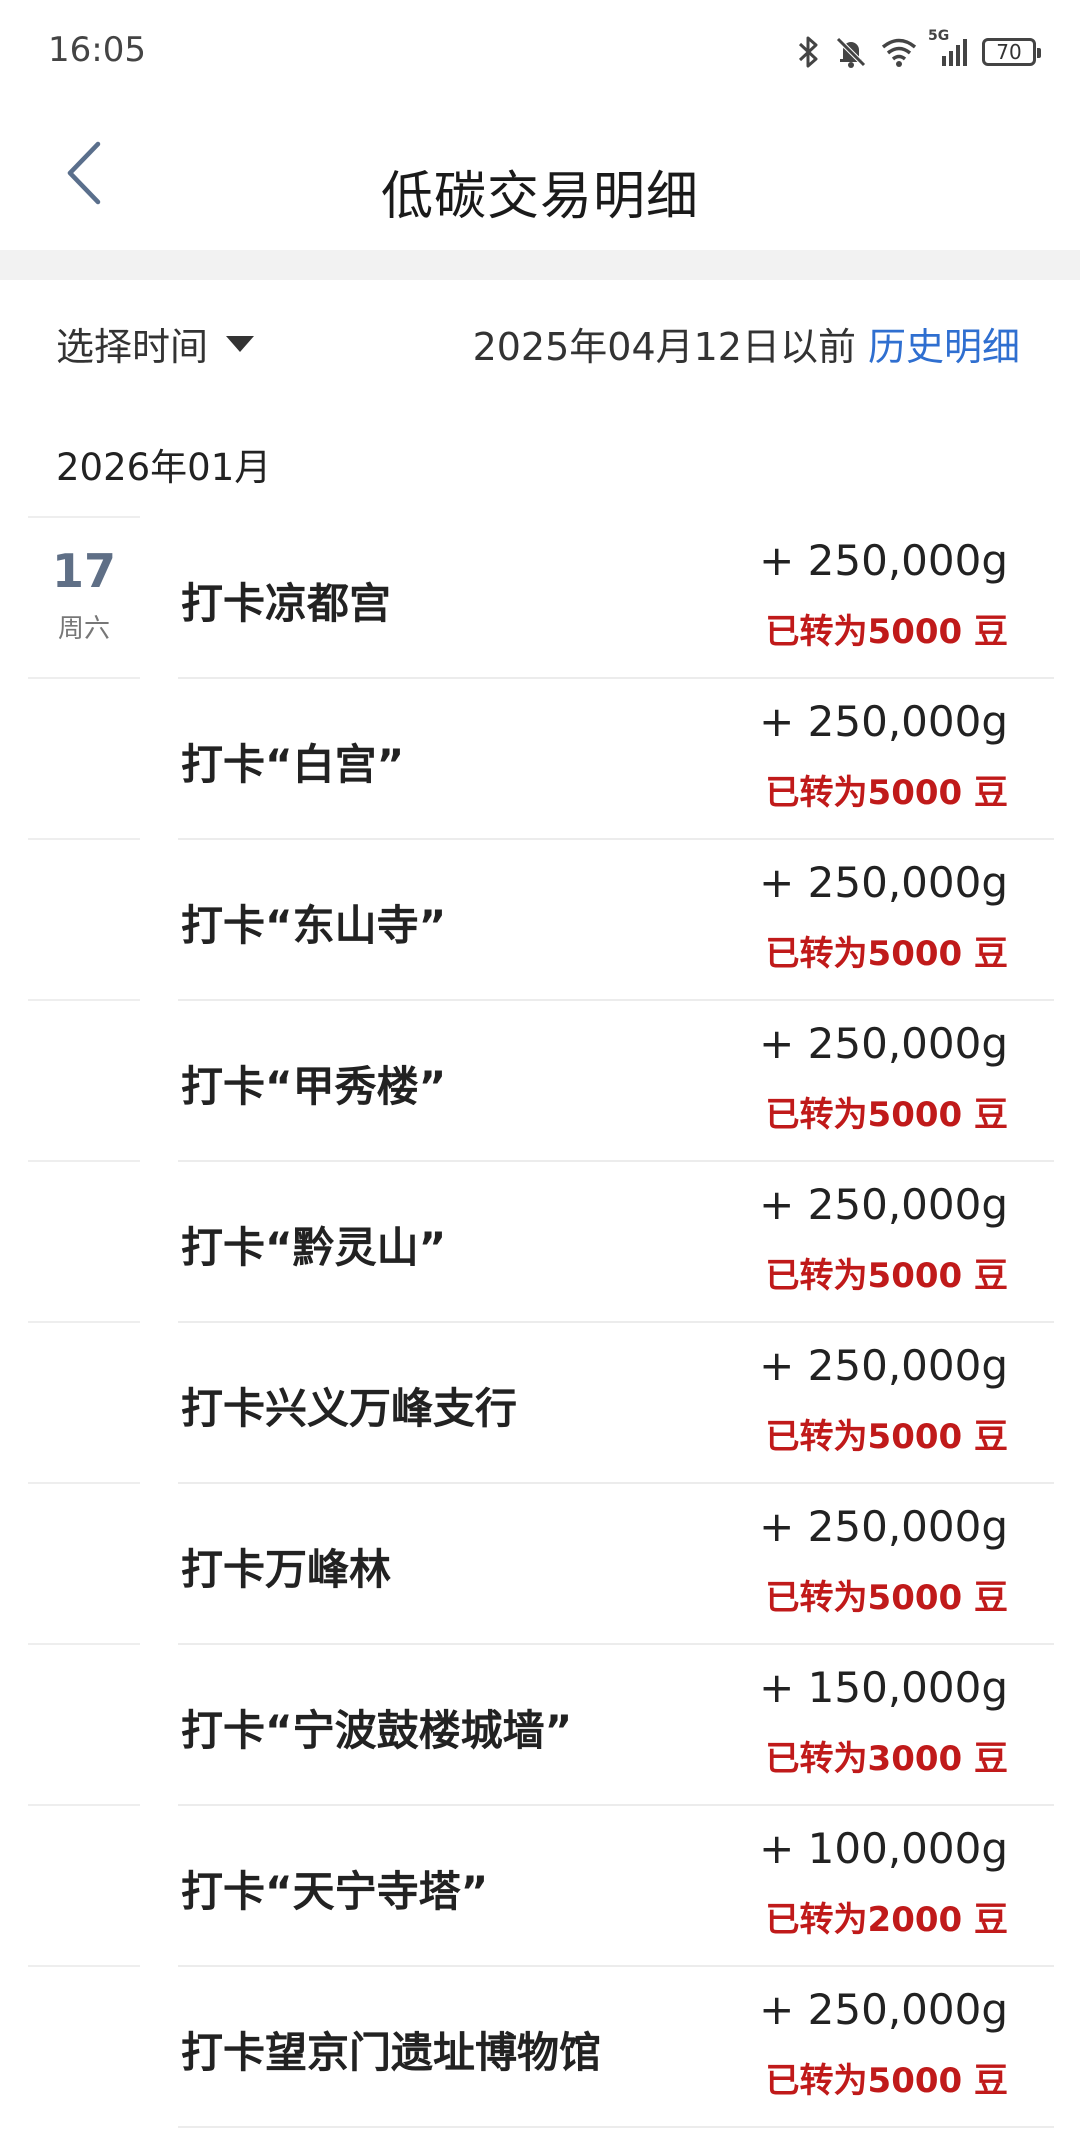 This screenshot has height=2142, width=1080. I want to click on transaction-title: 打卡“黔灵山”, so click(314, 1247).